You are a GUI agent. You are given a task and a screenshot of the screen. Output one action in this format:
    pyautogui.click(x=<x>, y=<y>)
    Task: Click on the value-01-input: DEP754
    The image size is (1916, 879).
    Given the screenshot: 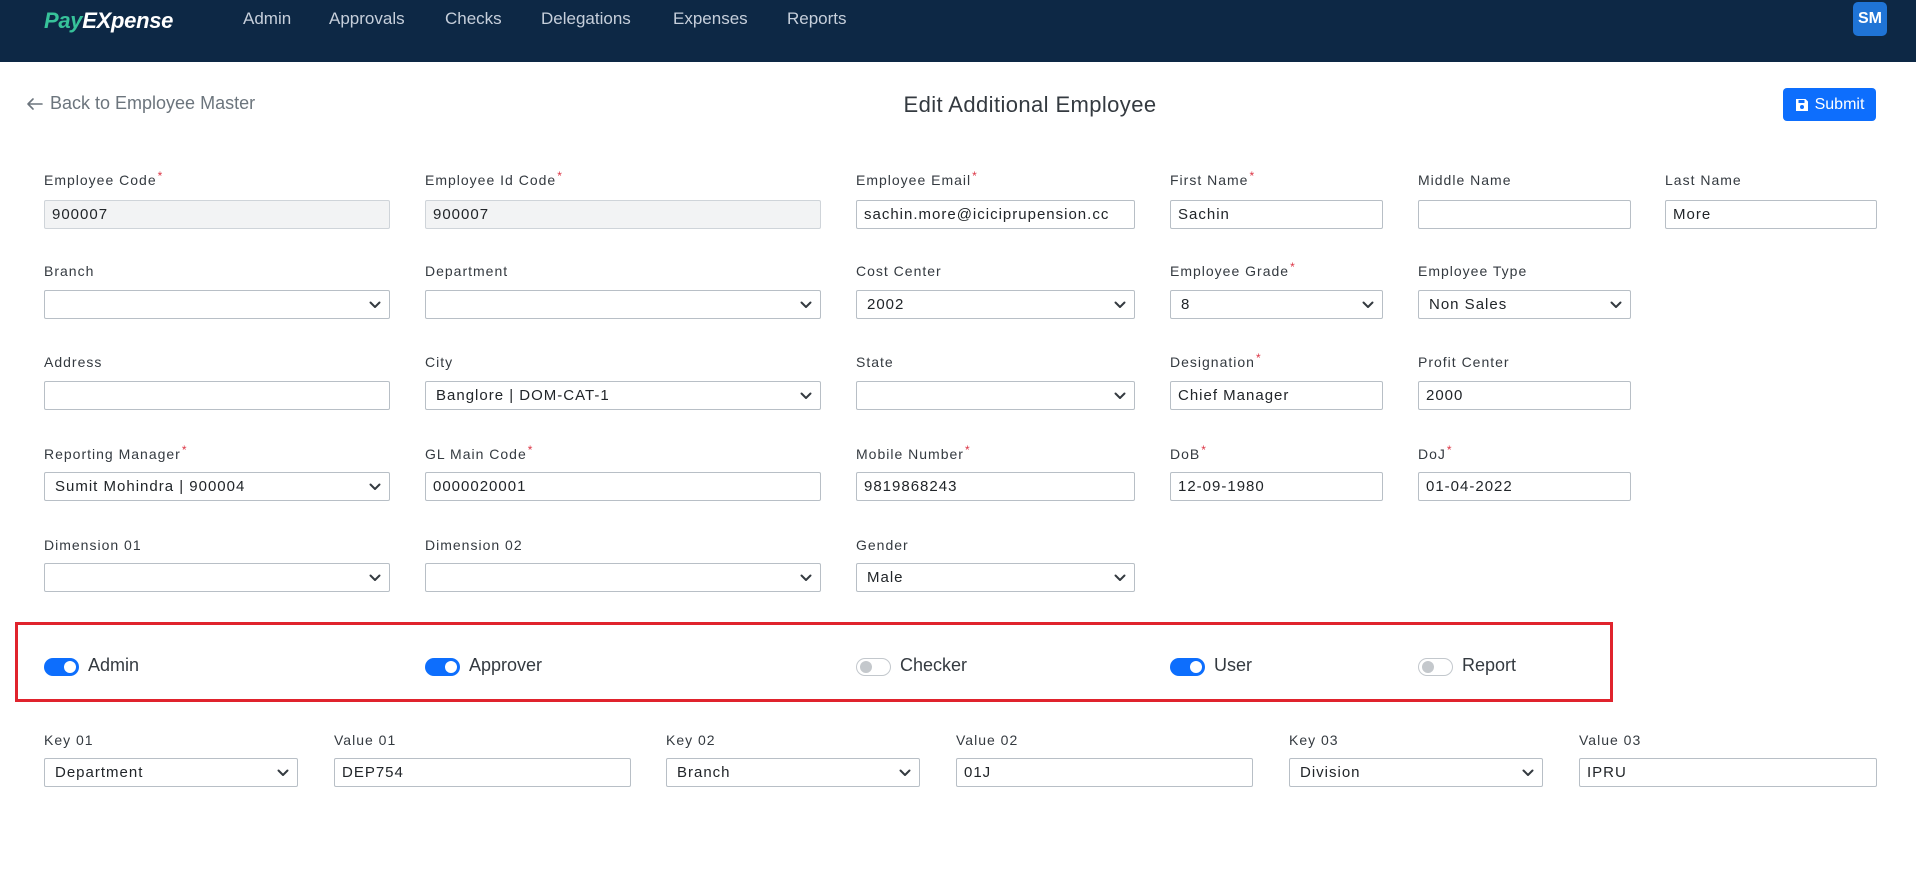 What is the action you would take?
    pyautogui.click(x=482, y=772)
    